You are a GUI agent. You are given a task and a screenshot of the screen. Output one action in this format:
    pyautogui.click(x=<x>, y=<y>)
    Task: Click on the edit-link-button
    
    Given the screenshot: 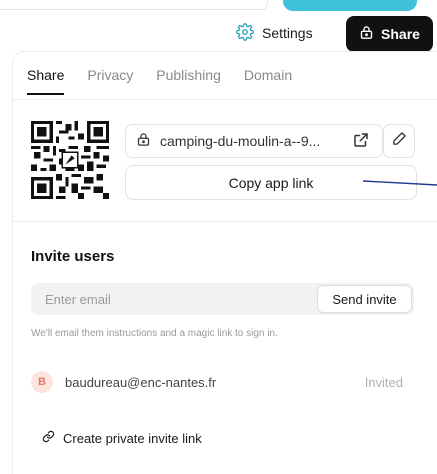 What is the action you would take?
    pyautogui.click(x=399, y=141)
    